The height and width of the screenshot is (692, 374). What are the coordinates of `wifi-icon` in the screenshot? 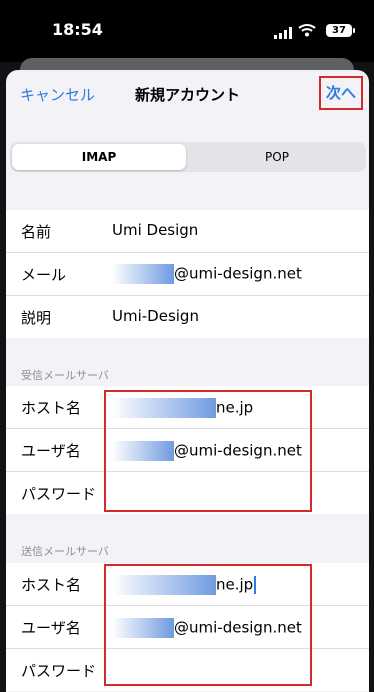 It's located at (307, 31).